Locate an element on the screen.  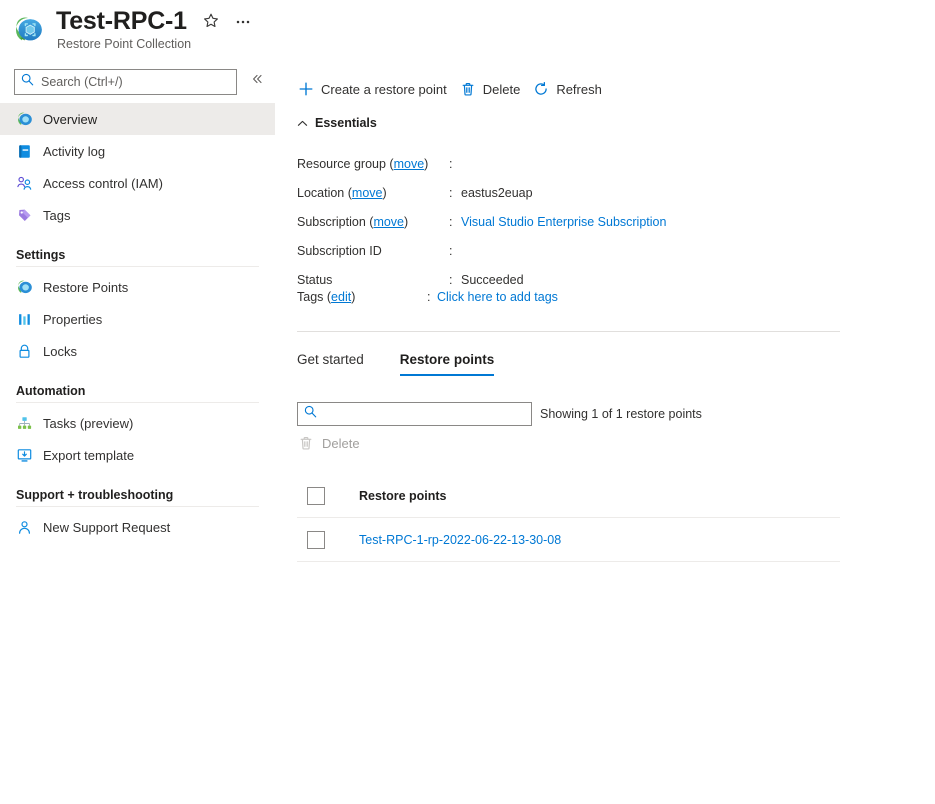
properties-icon is located at coordinates (24, 319).